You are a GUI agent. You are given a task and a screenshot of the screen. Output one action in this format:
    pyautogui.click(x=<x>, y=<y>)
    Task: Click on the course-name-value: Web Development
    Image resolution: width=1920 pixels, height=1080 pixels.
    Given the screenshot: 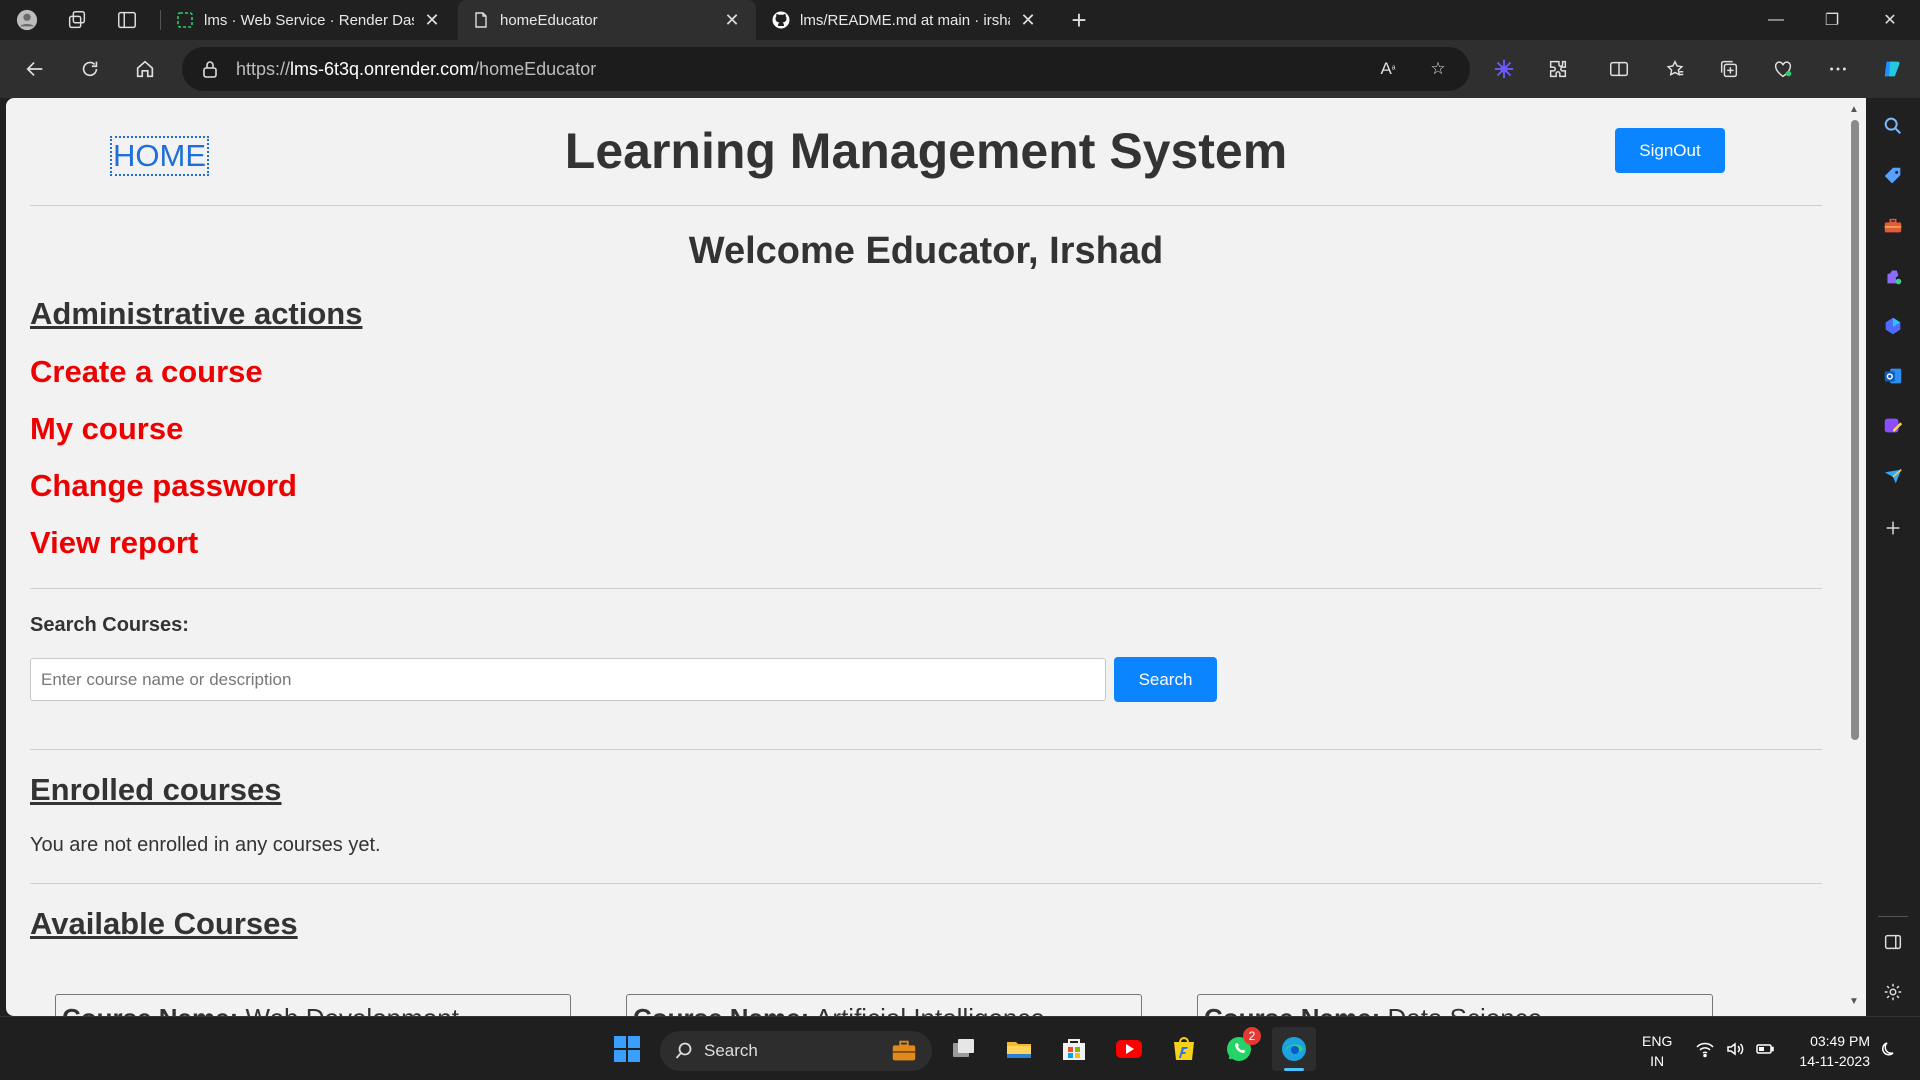 What is the action you would take?
    pyautogui.click(x=352, y=1009)
    